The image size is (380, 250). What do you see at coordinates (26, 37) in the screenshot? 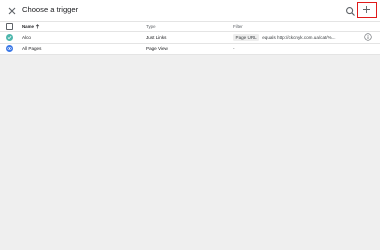
I see `trigger-name: Alco` at bounding box center [26, 37].